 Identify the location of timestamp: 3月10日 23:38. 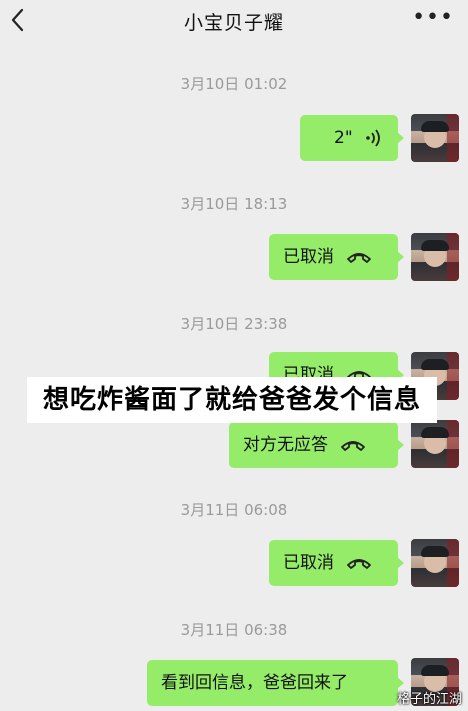
(234, 324).